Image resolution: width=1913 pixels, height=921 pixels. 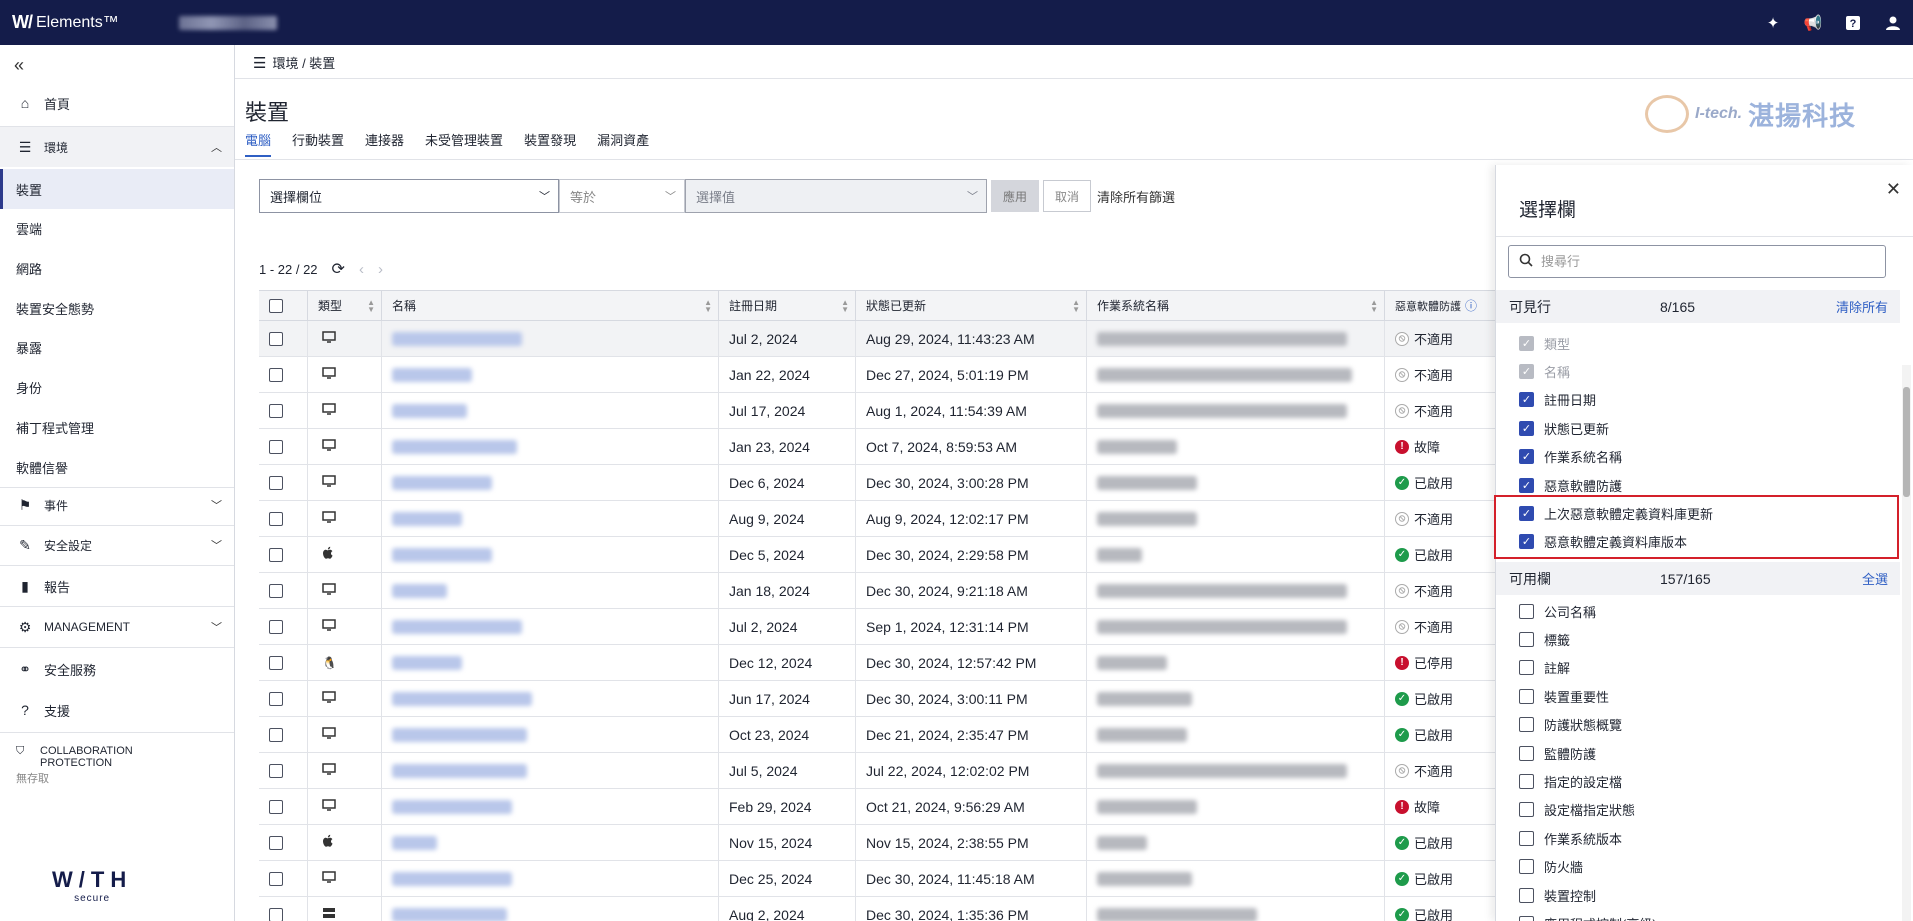 What do you see at coordinates (1577, 810) in the screenshot?
I see `available-column-option: 設定檔指定狀態` at bounding box center [1577, 810].